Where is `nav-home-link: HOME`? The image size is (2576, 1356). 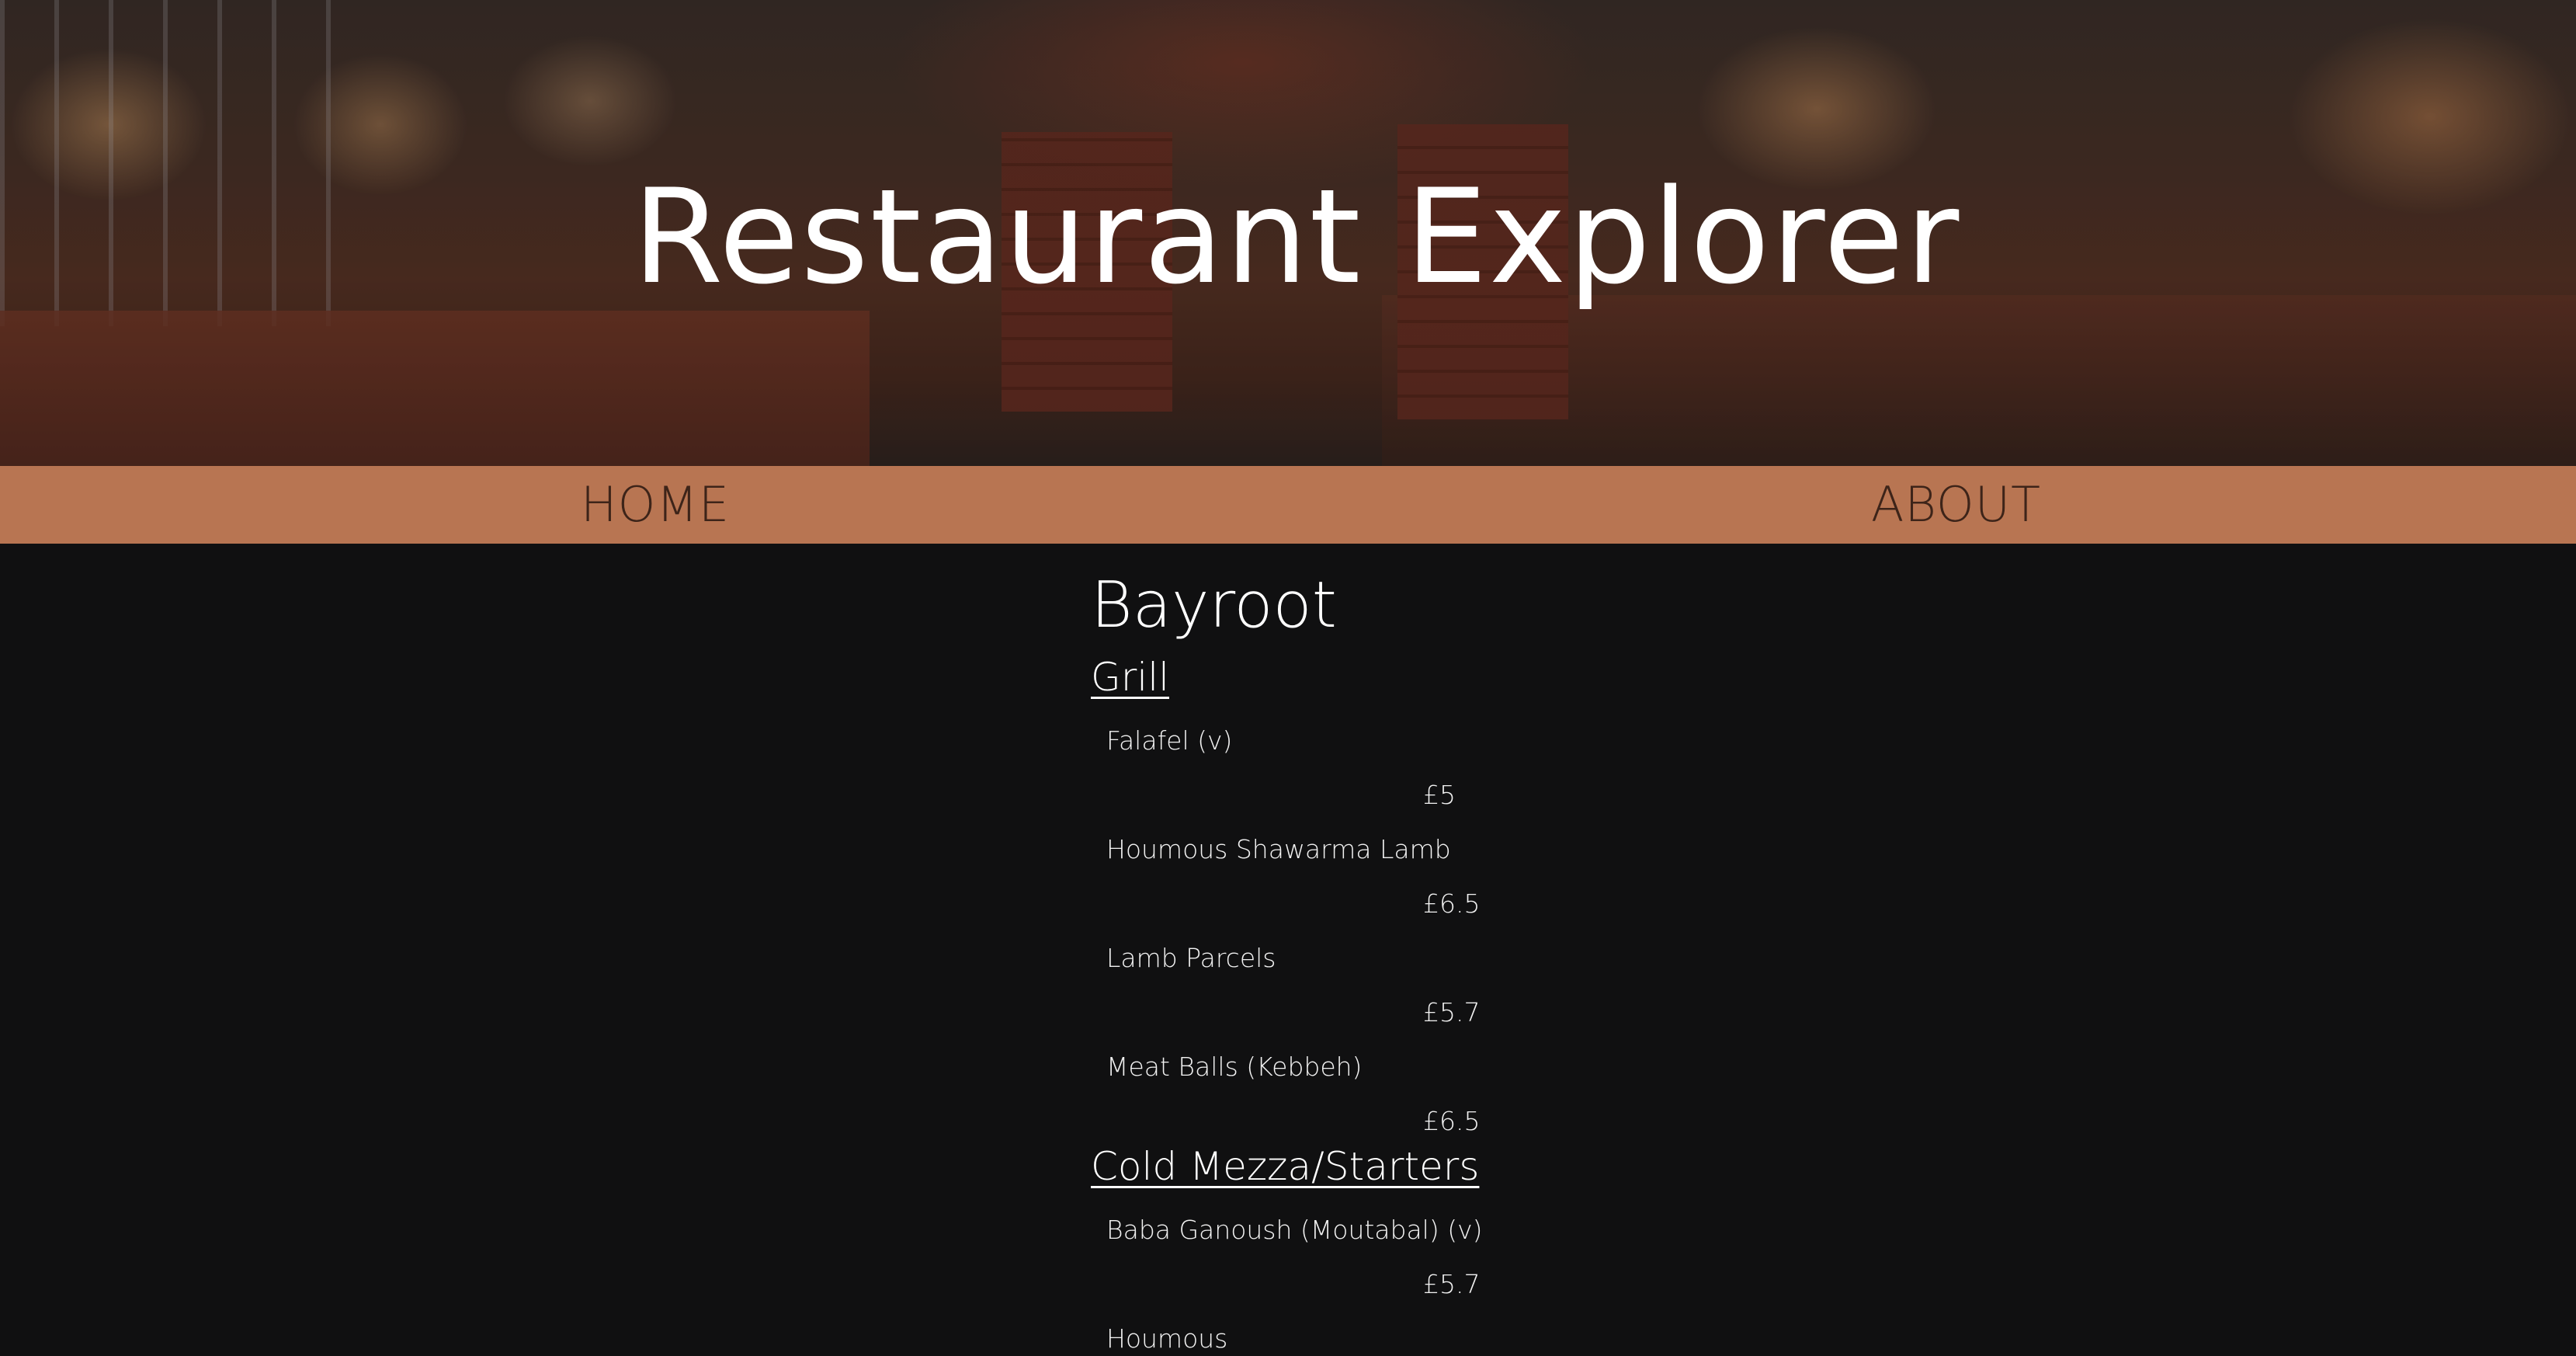 nav-home-link: HOME is located at coordinates (655, 505).